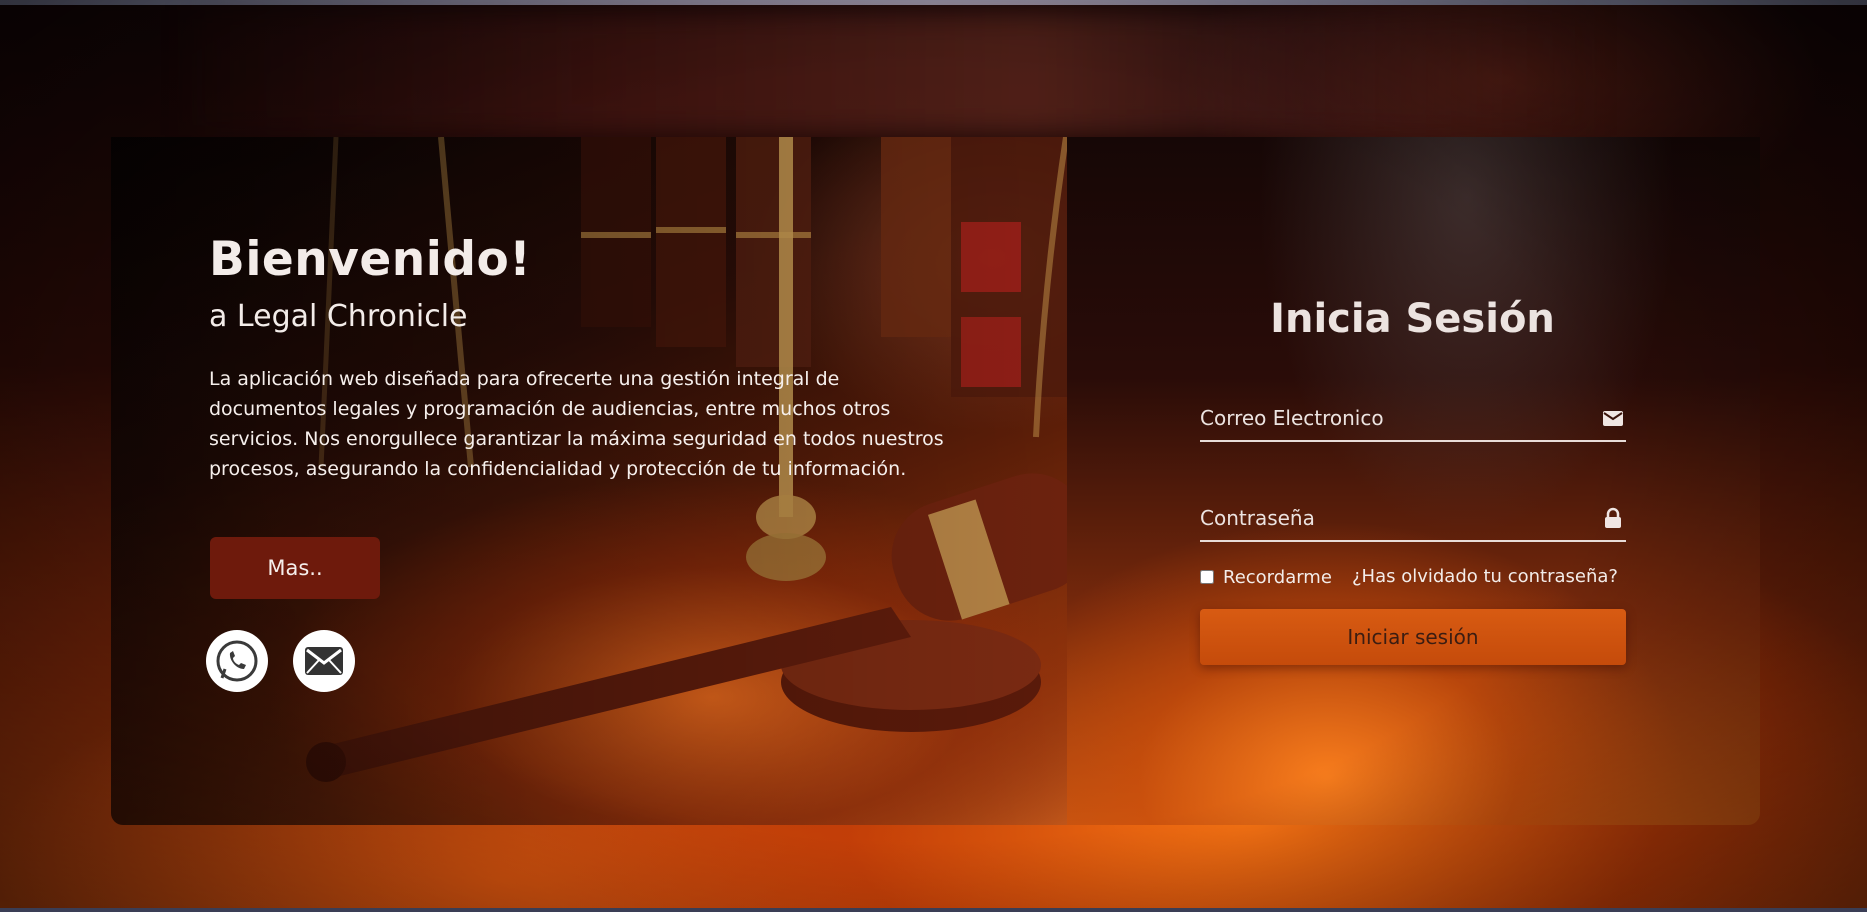 This screenshot has height=912, width=1867. Describe the element at coordinates (370, 259) in the screenshot. I see `welcome-title: Bienvenido!` at that location.